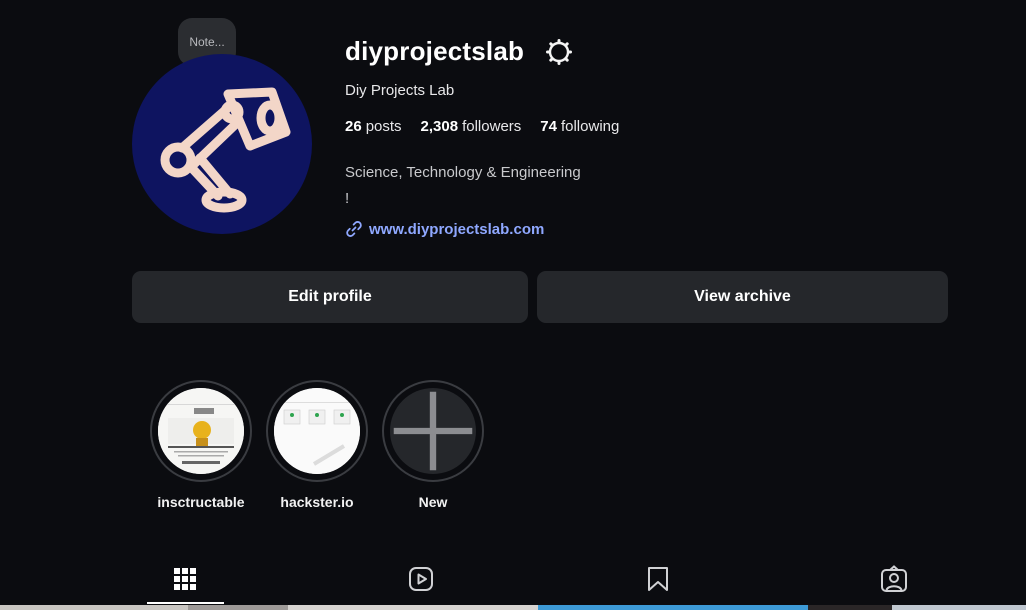  What do you see at coordinates (347, 198) in the screenshot?
I see `bio-line-2: !` at bounding box center [347, 198].